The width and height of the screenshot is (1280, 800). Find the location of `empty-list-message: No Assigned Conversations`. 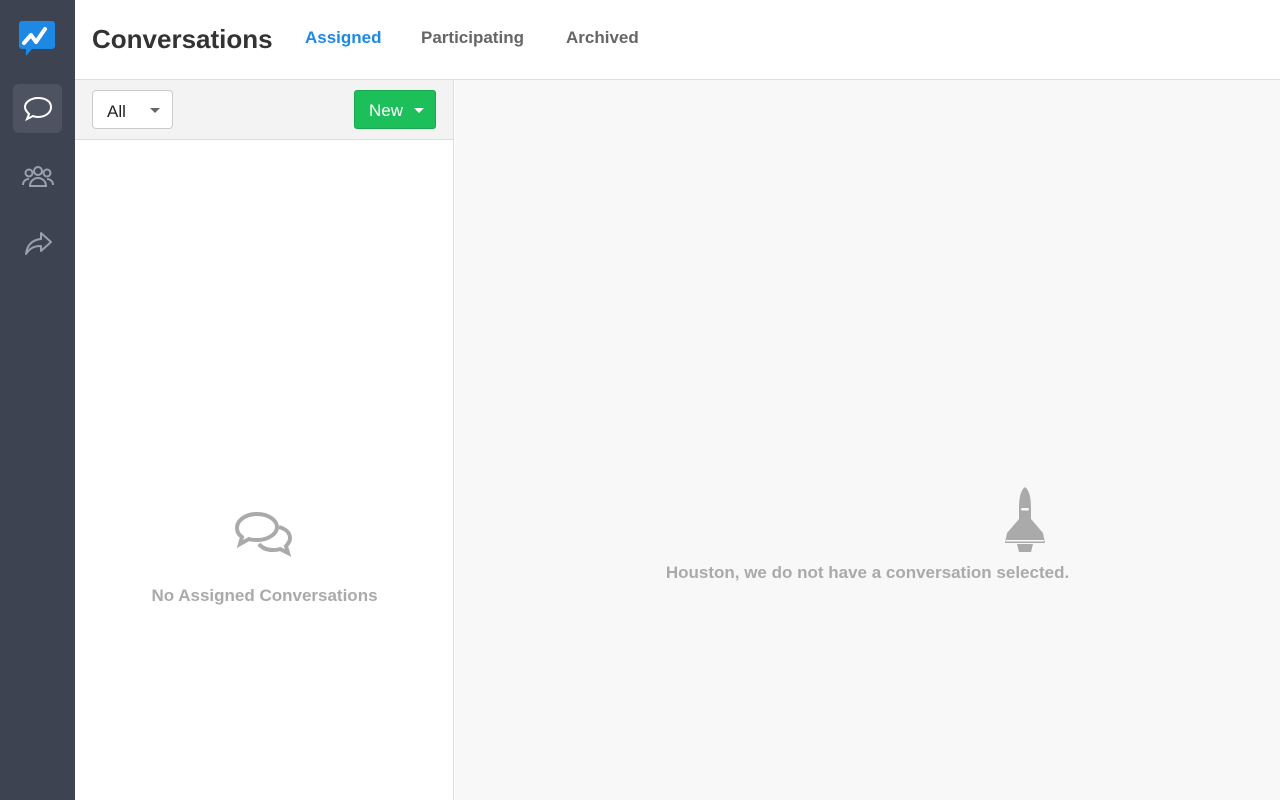

empty-list-message: No Assigned Conversations is located at coordinates (264, 595).